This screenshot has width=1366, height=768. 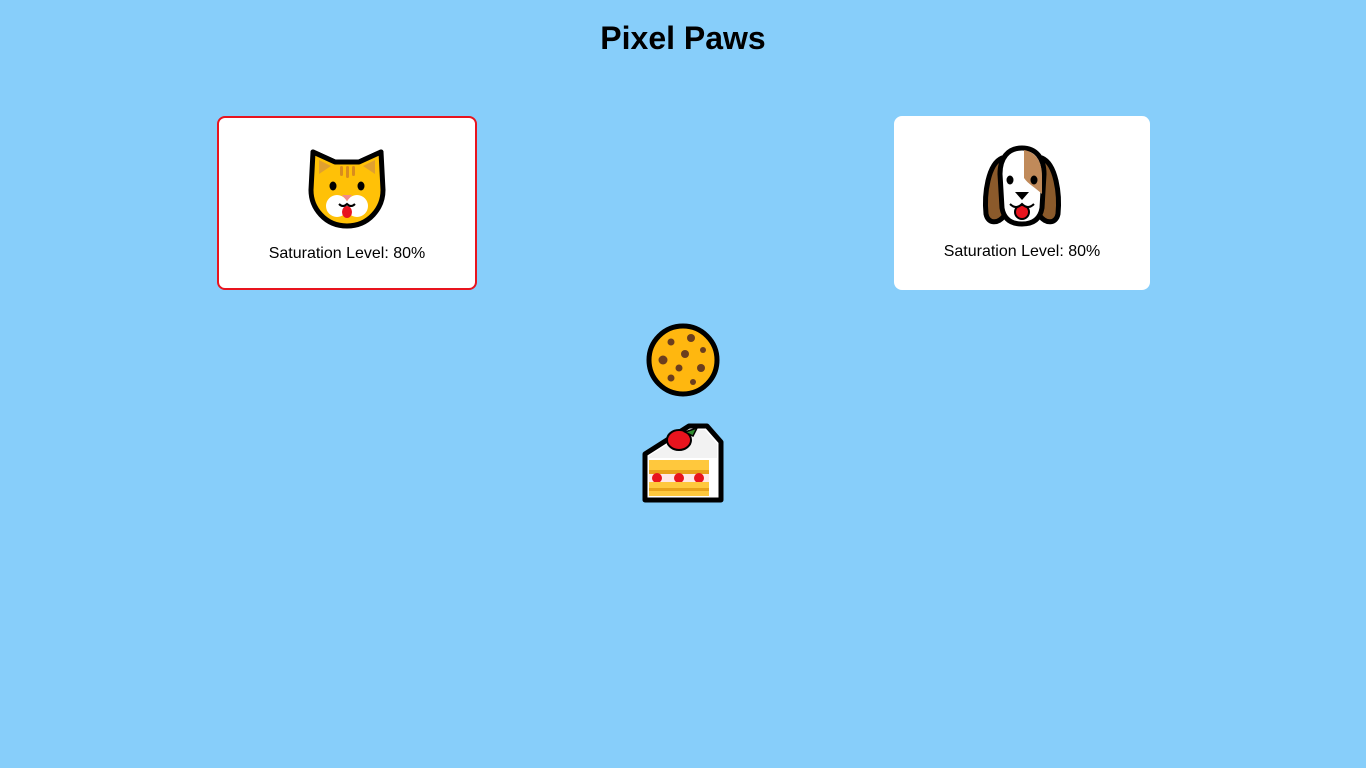 What do you see at coordinates (1022, 251) in the screenshot?
I see `saturation-level-dog: Saturation Level: 80%` at bounding box center [1022, 251].